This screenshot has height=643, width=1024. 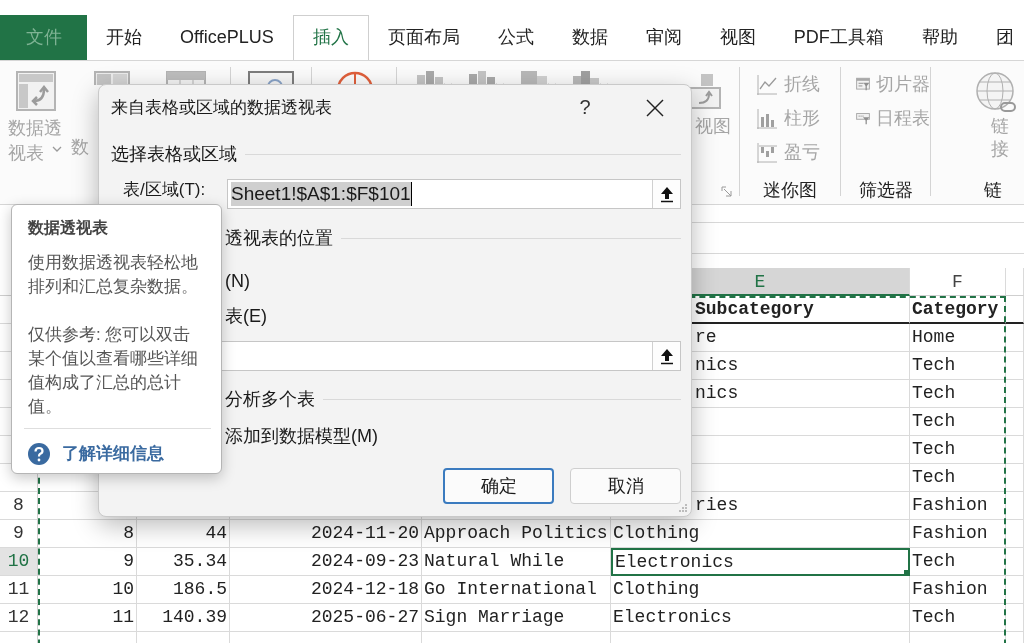 What do you see at coordinates (326, 562) in the screenshot?
I see `table-cell: 2024-09-23` at bounding box center [326, 562].